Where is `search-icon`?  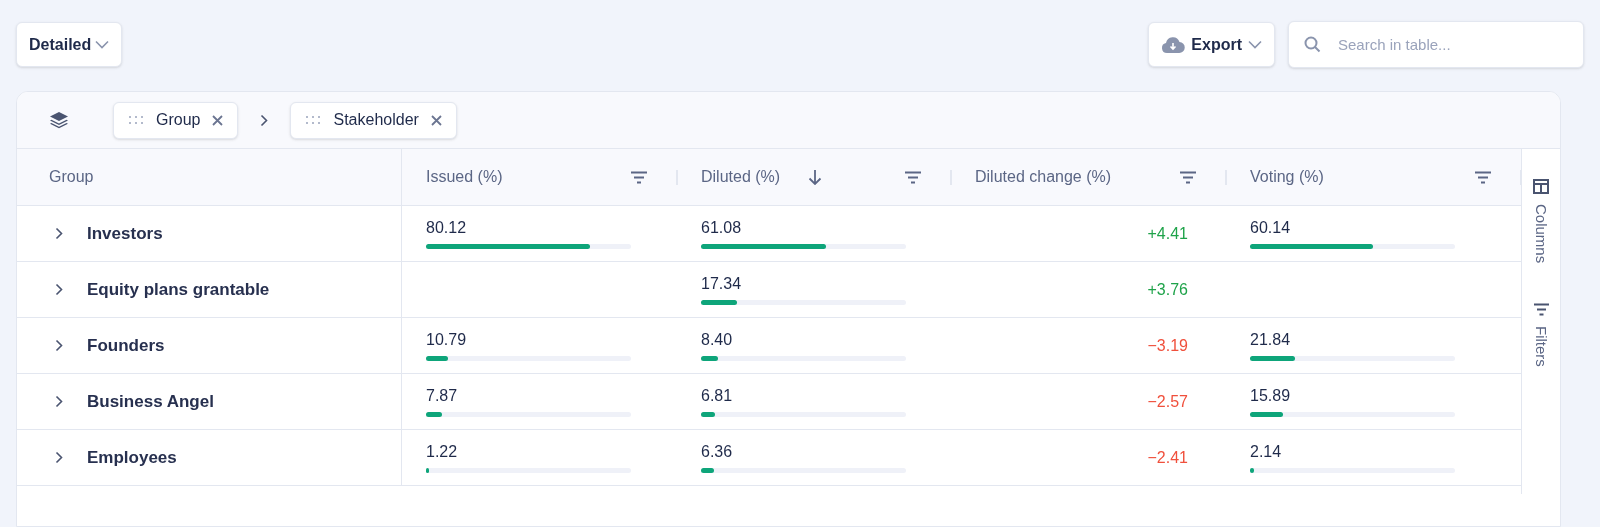 search-icon is located at coordinates (1312, 44).